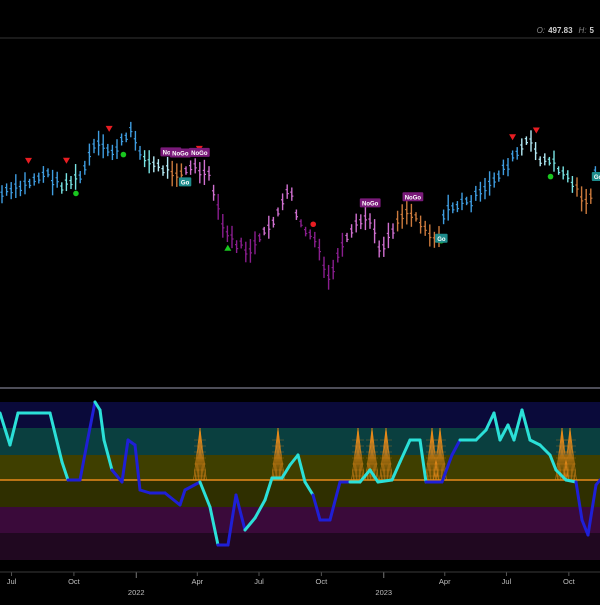  Describe the element at coordinates (571, 481) in the screenshot. I see `oscillator-segment` at that location.